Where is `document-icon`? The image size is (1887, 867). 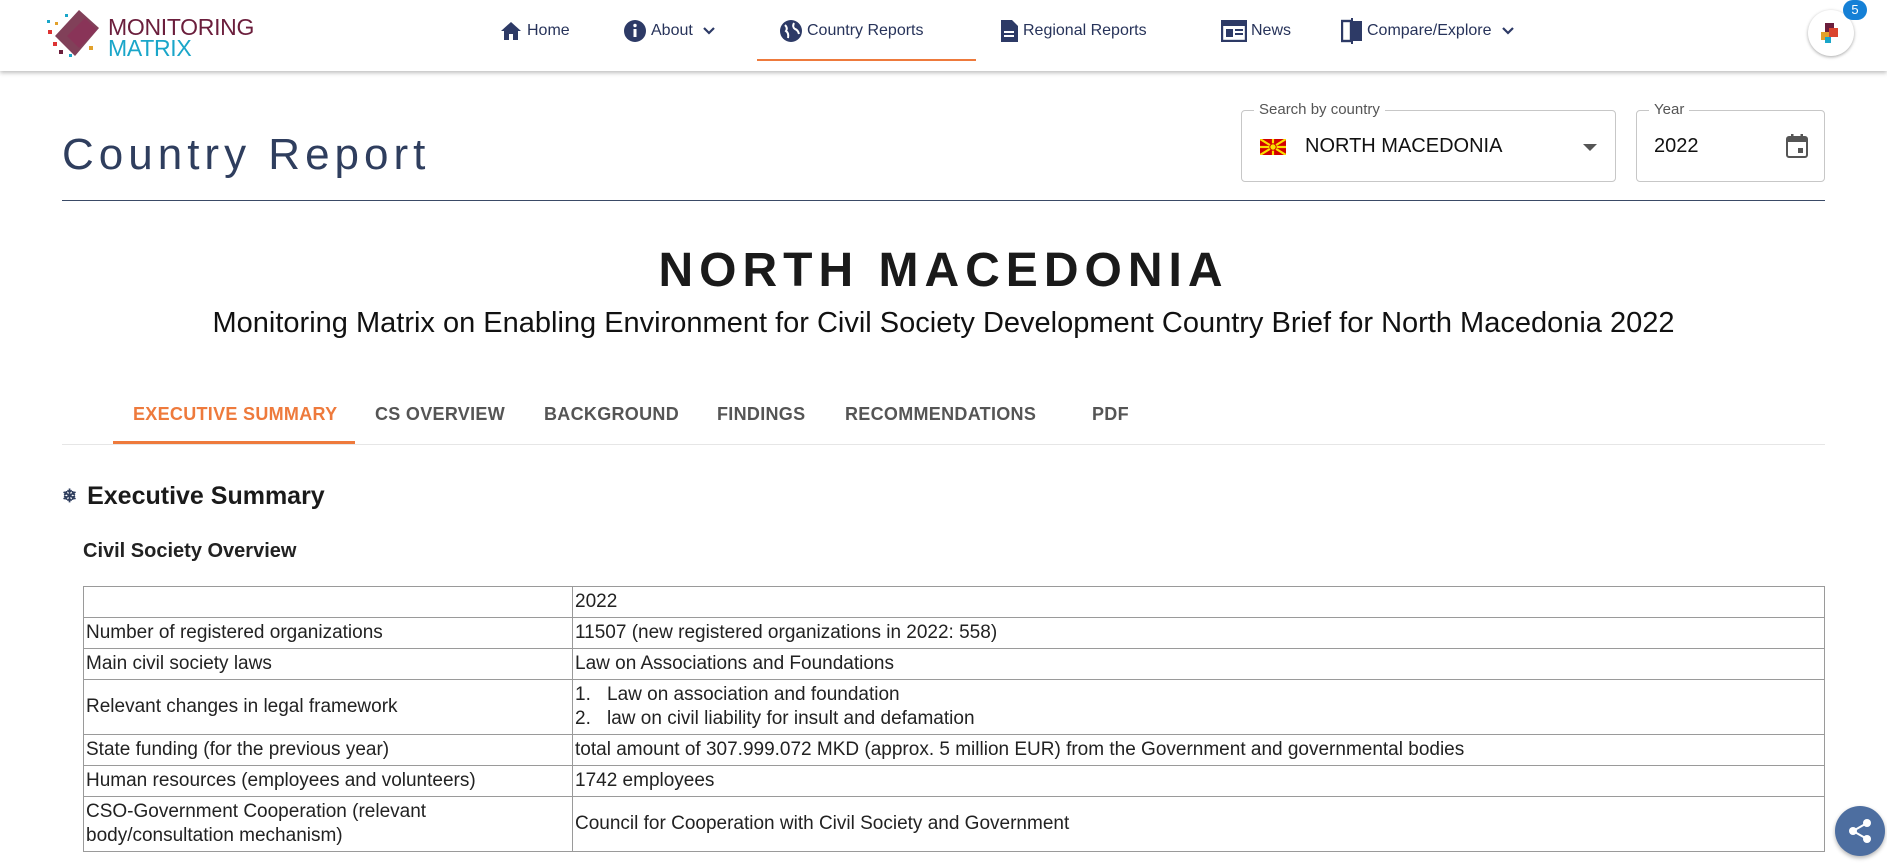 document-icon is located at coordinates (1009, 31).